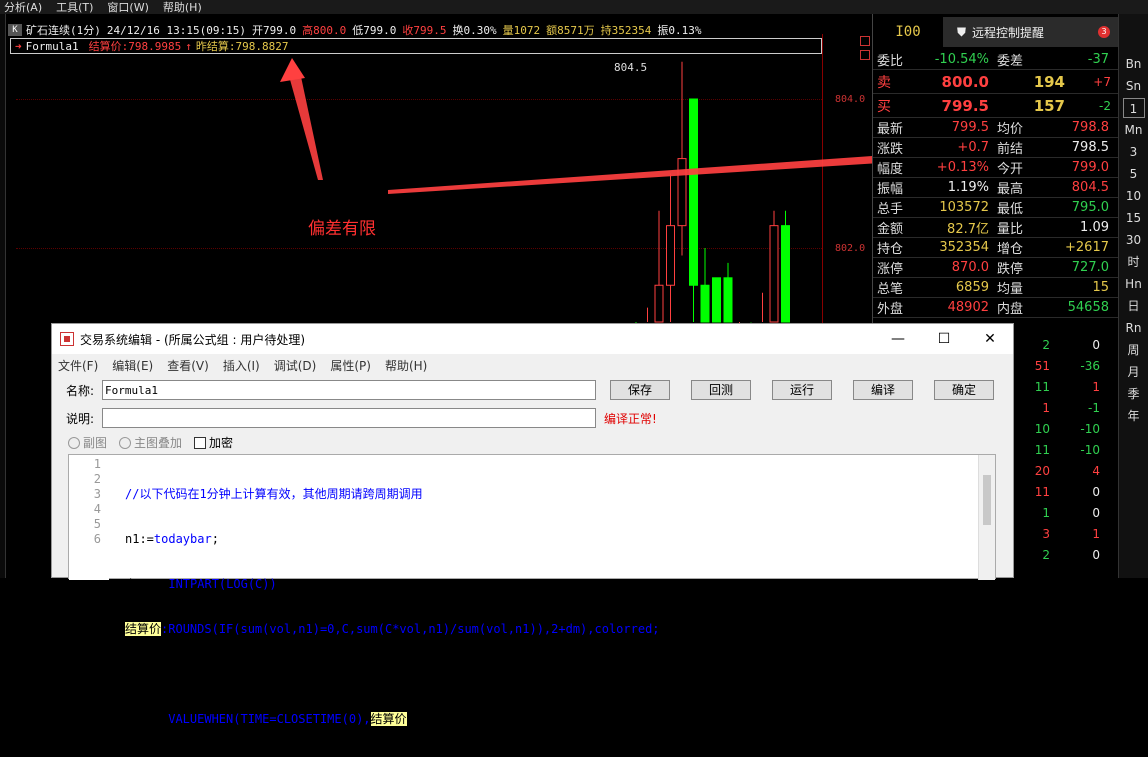 The image size is (1148, 757). Describe the element at coordinates (1096, 470) in the screenshot. I see `tick-pos-change: 4` at that location.